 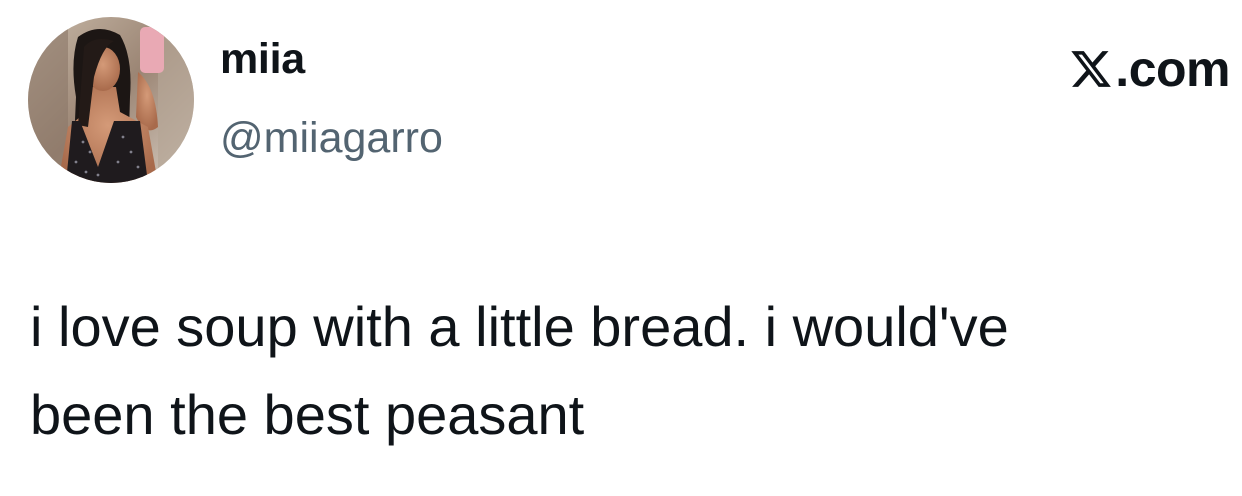 What do you see at coordinates (1172, 69) in the screenshot?
I see `brand-domain-text: .com` at bounding box center [1172, 69].